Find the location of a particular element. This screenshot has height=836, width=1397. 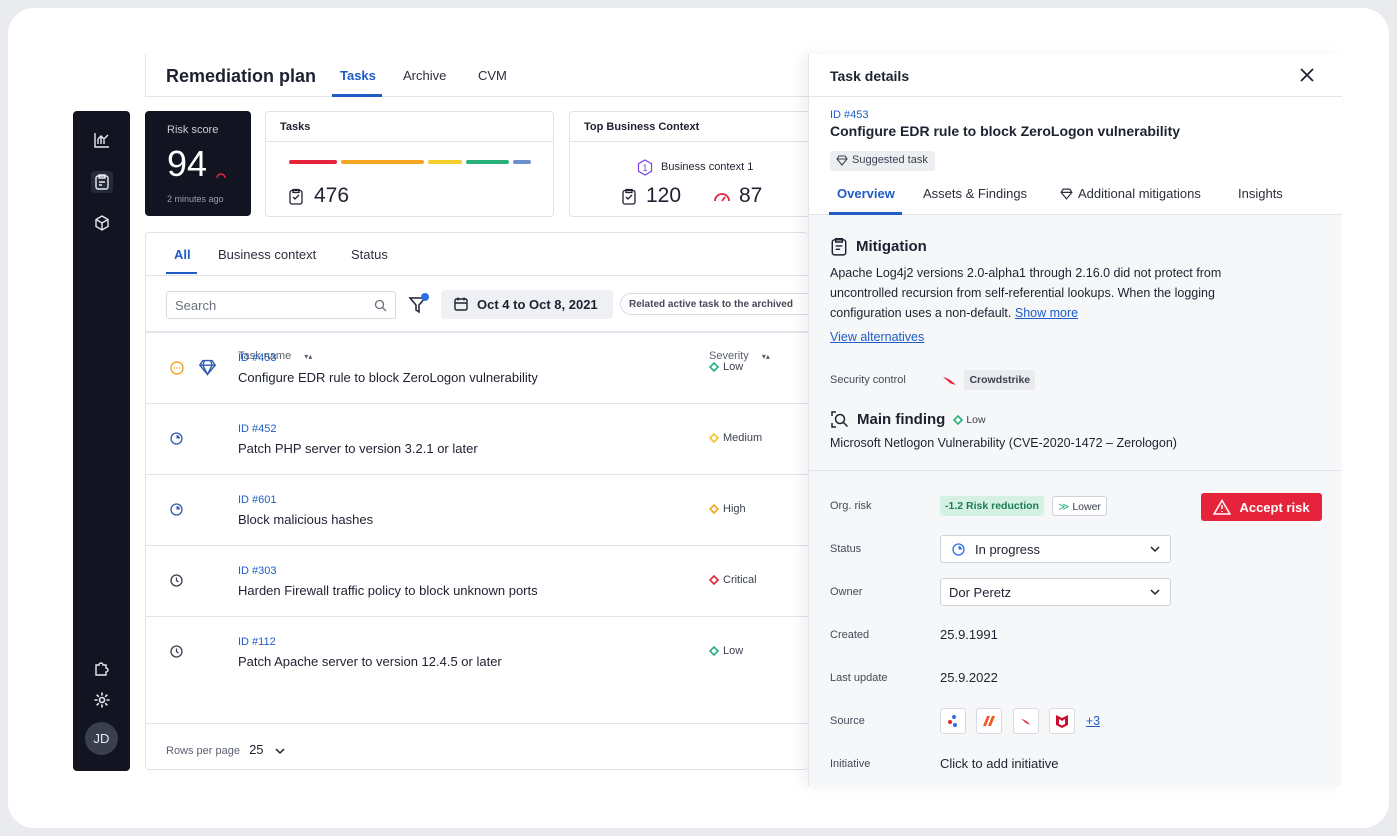

source-list: +3 is located at coordinates (1020, 721).